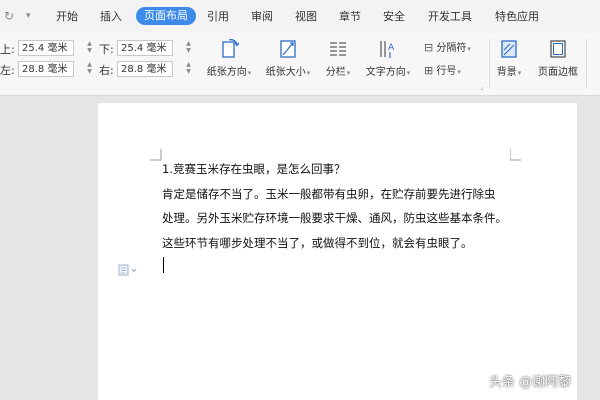 This screenshot has width=600, height=400. Describe the element at coordinates (481, 87) in the screenshot. I see `dialog-launcher-icon: ⌟` at that location.